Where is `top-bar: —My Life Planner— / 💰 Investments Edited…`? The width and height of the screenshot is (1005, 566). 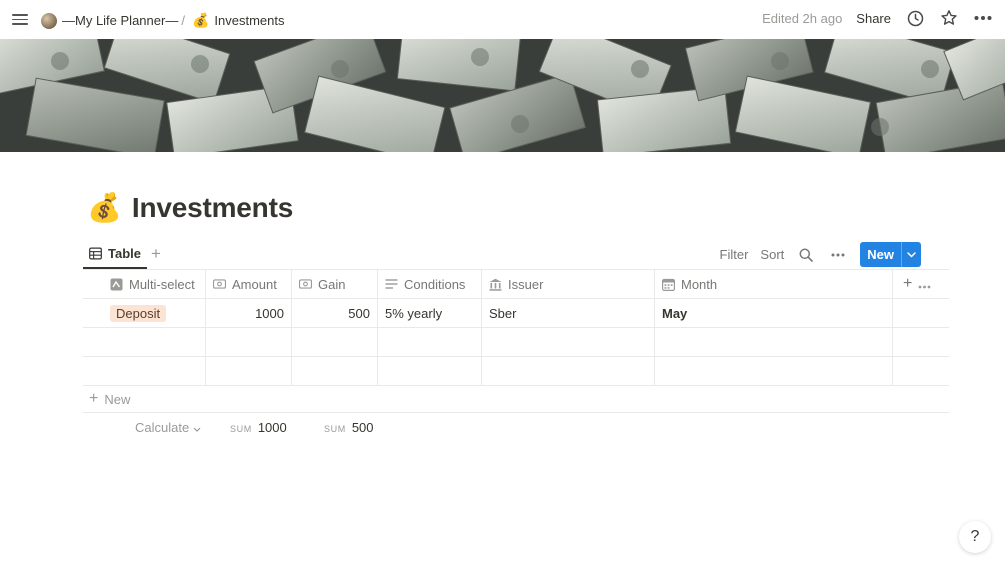 top-bar: —My Life Planner— / 💰 Investments Edited… is located at coordinates (502, 19).